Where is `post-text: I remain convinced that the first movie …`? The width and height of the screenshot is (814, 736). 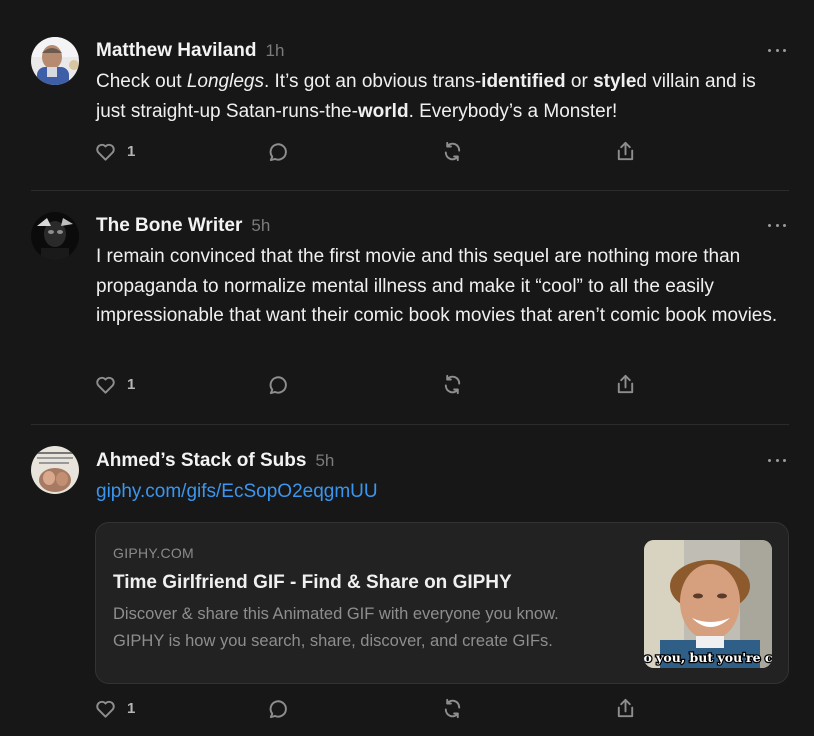 post-text: I remain convinced that the first movie … is located at coordinates (437, 286).